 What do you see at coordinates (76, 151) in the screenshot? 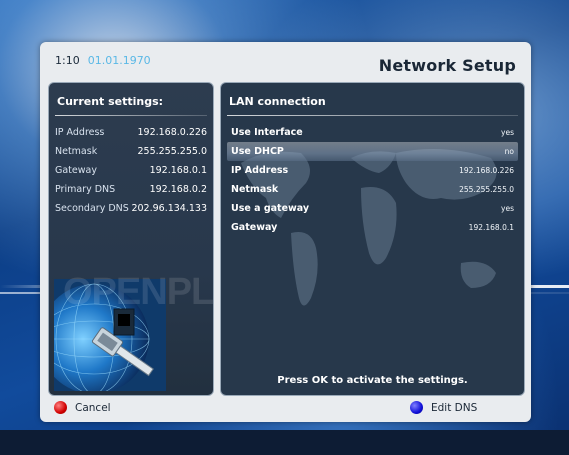
I see `setting-label: Netmask` at bounding box center [76, 151].